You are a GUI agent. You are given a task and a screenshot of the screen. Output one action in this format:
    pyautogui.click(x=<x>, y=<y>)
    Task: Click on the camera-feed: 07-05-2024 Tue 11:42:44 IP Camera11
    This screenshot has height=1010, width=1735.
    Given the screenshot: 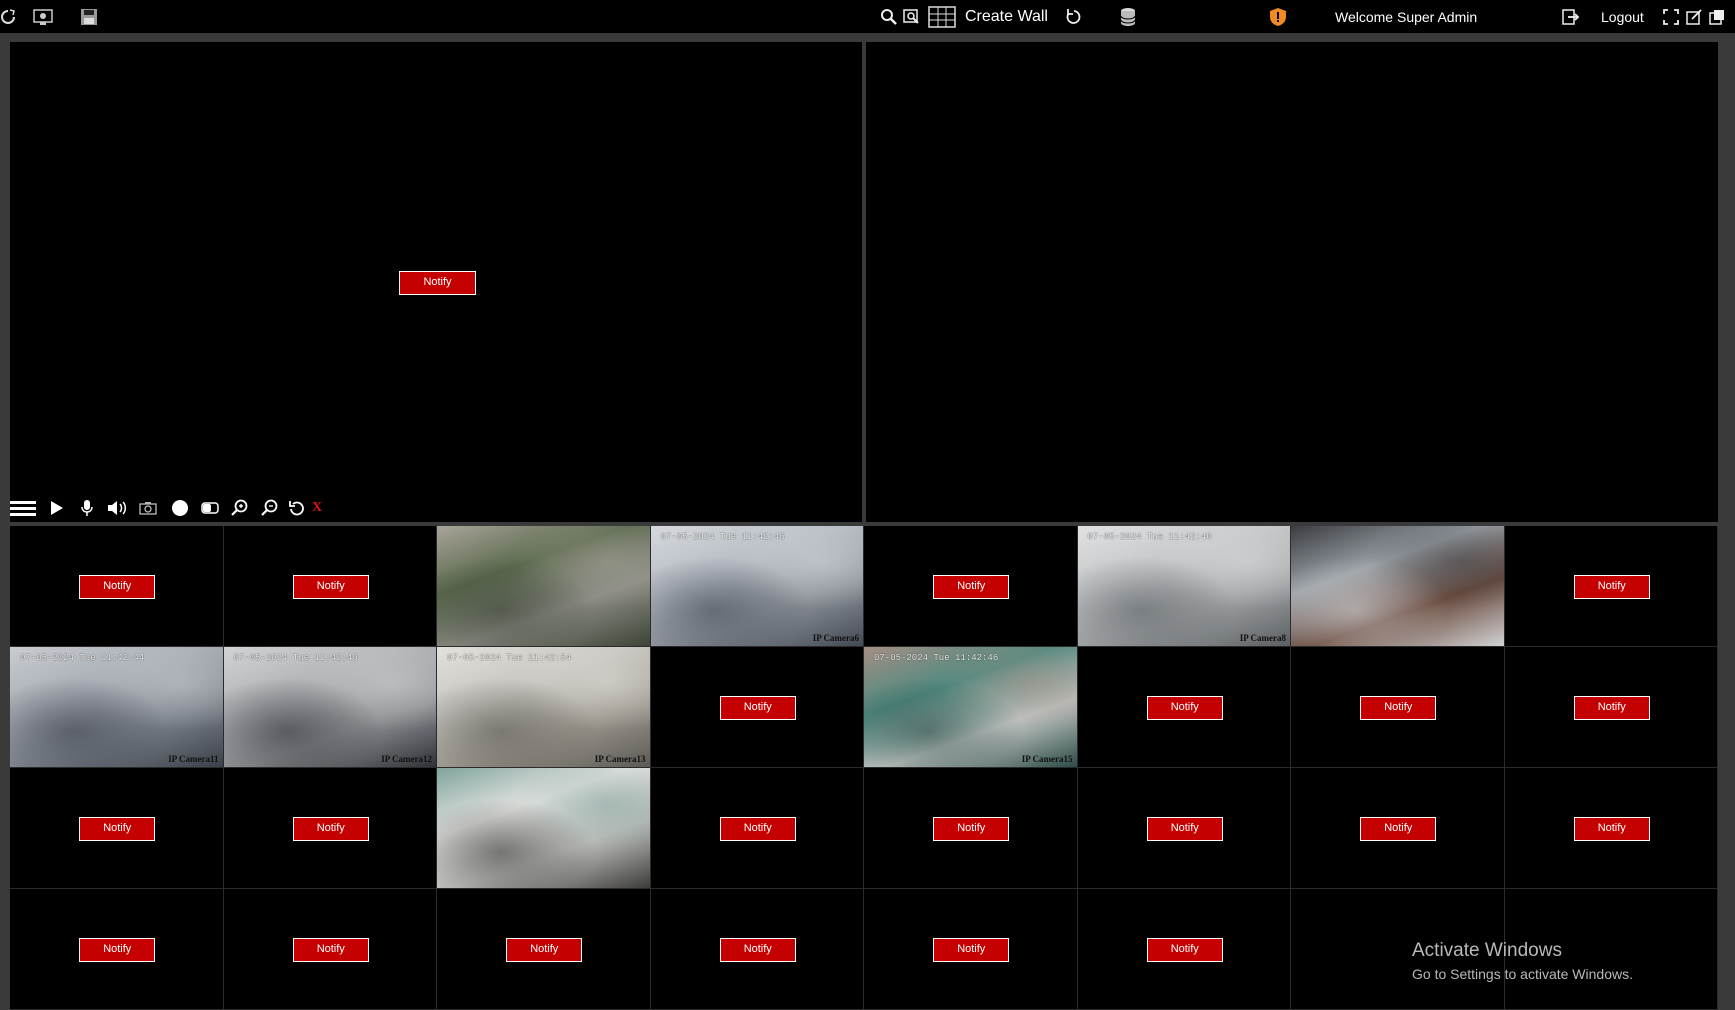 What is the action you would take?
    pyautogui.click(x=116, y=707)
    